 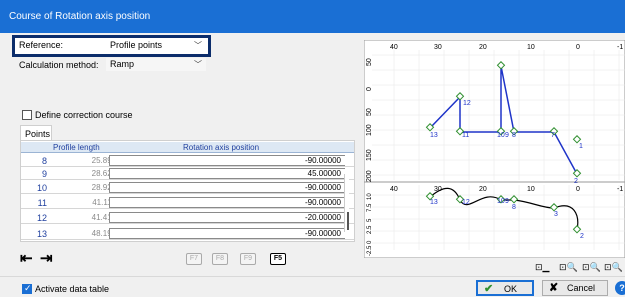 I want to click on zoom-in-icon: ⊡🔍, so click(x=613, y=267).